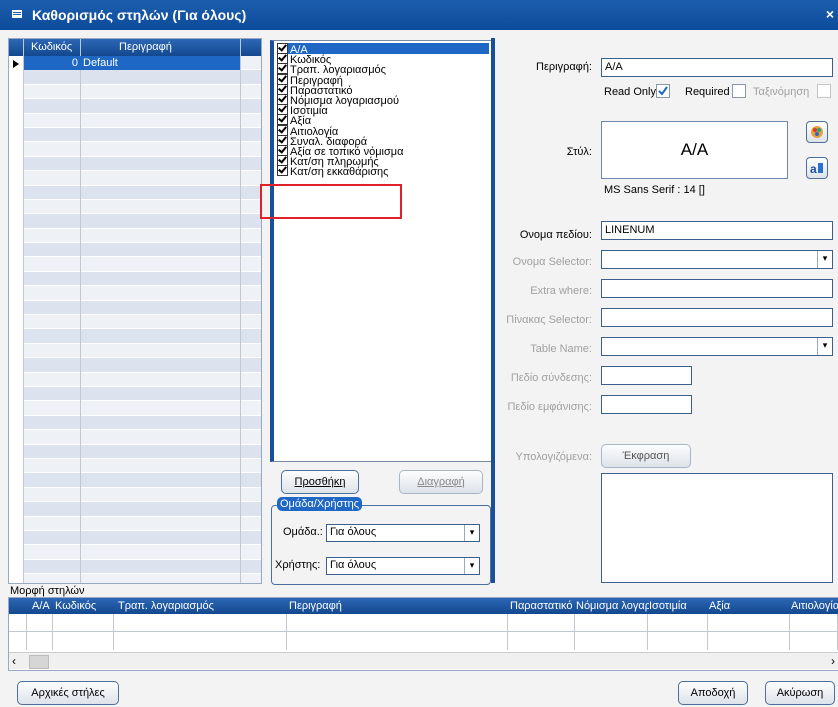 This screenshot has height=707, width=838. Describe the element at coordinates (824, 91) in the screenshot. I see `sort-checkbox` at that location.